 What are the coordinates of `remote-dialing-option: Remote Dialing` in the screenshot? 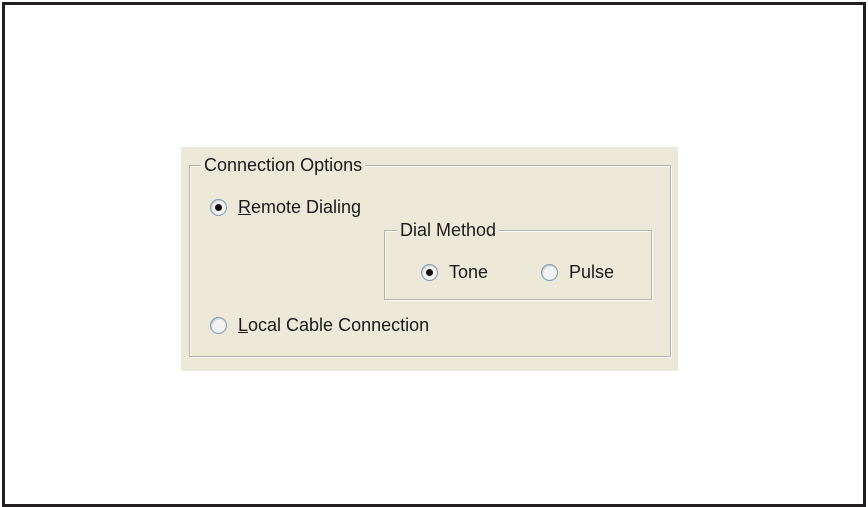 It's located at (285, 207).